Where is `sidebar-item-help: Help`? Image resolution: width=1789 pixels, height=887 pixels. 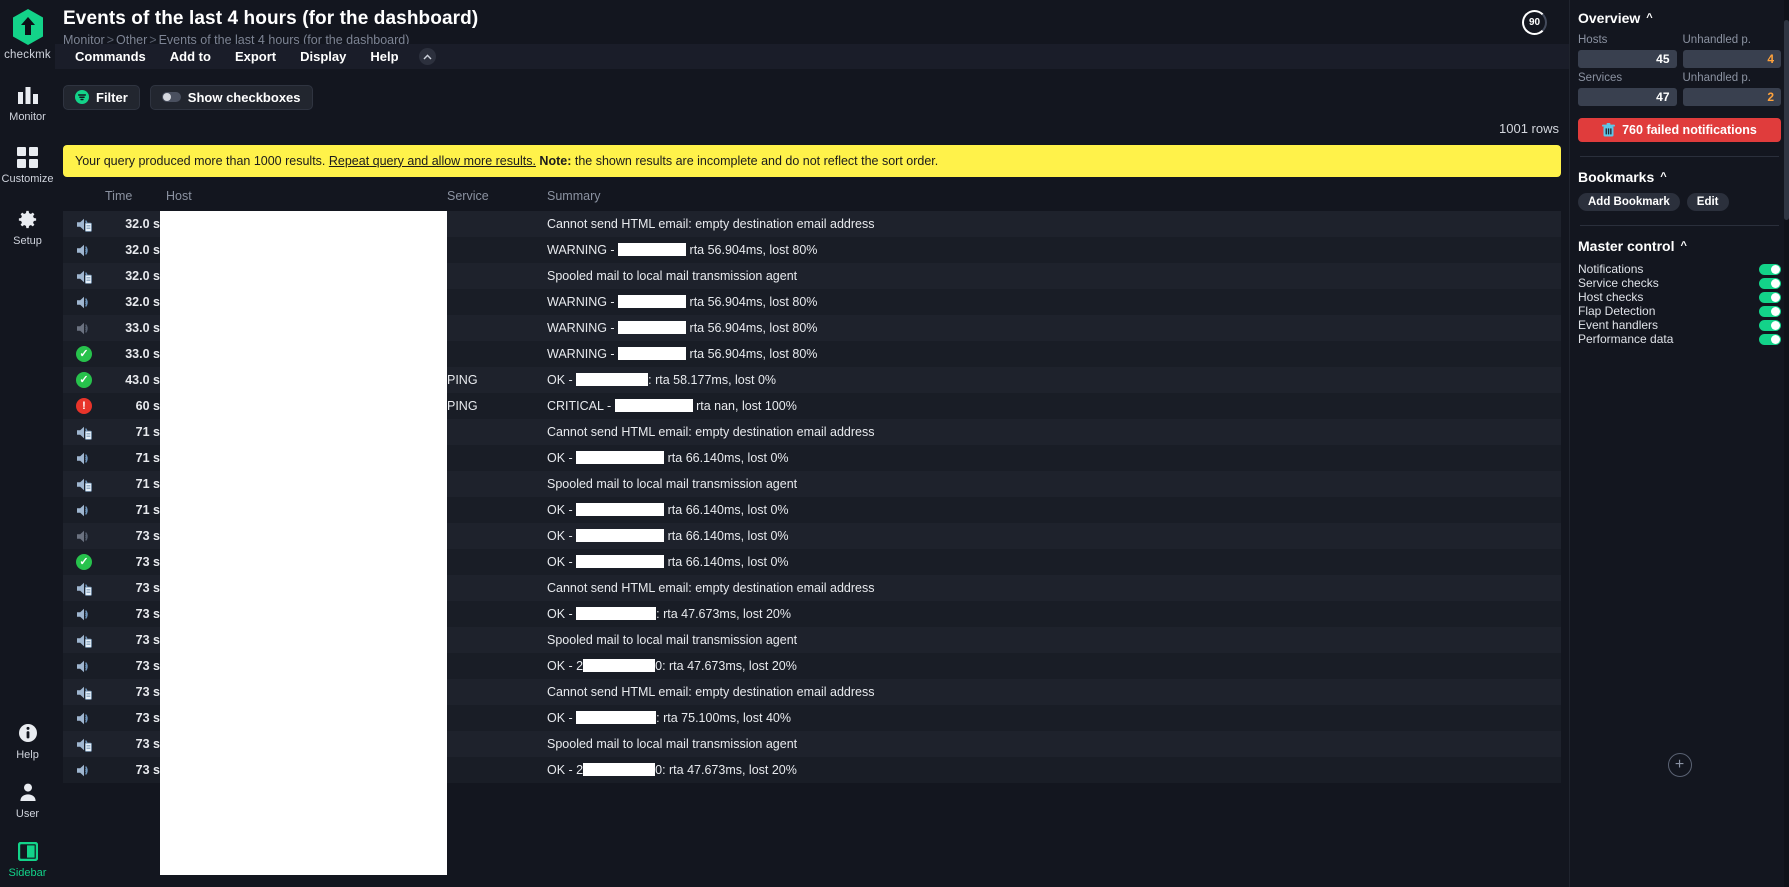
sidebar-item-help: Help is located at coordinates (27, 740).